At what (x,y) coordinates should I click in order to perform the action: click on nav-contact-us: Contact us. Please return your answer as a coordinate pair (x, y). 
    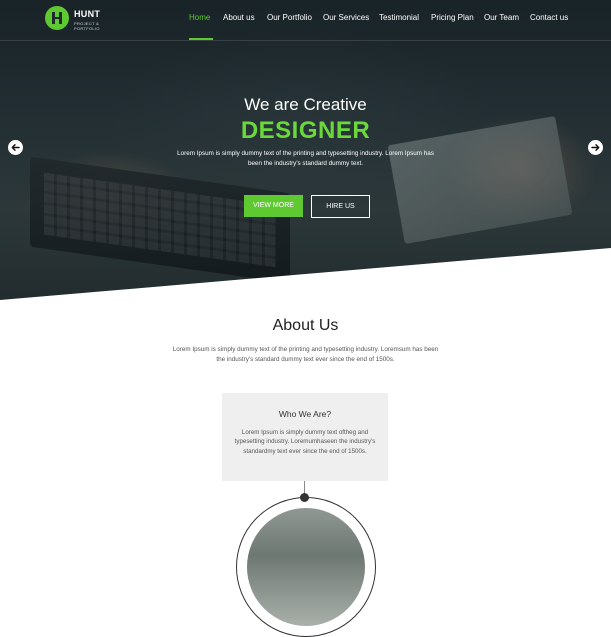
    Looking at the image, I should click on (549, 17).